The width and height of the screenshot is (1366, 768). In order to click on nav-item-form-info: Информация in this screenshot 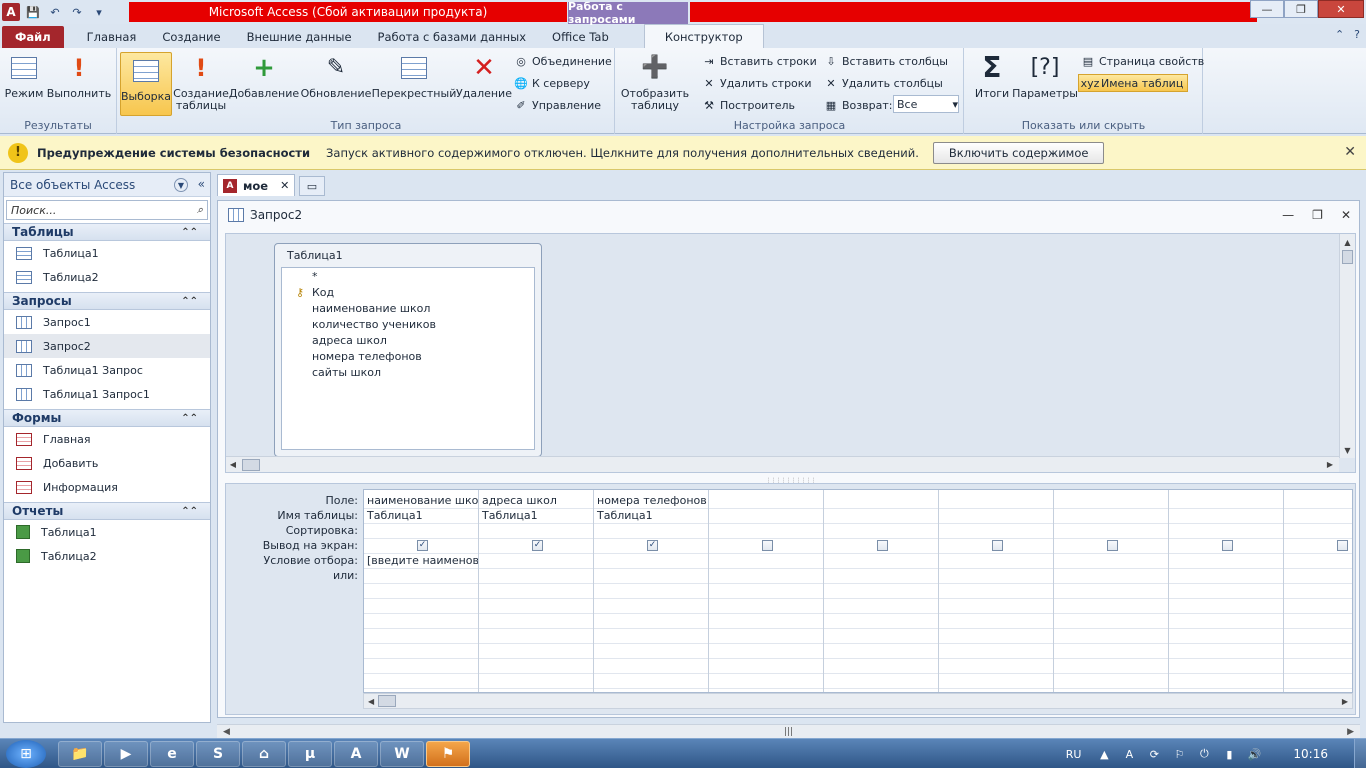, I will do `click(107, 487)`.